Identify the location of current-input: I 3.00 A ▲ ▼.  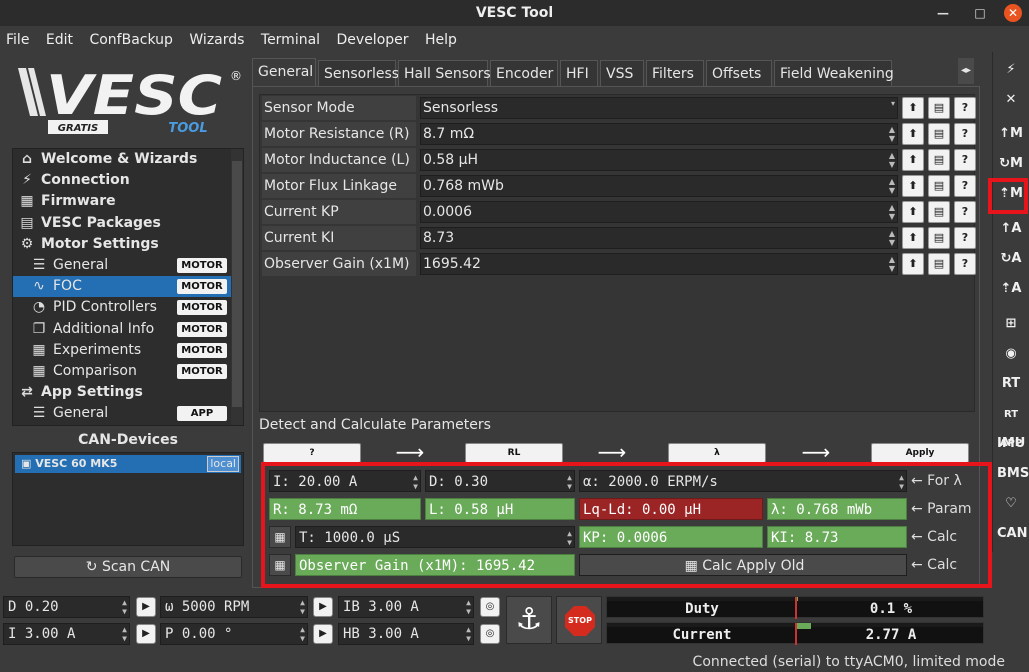
(66, 634).